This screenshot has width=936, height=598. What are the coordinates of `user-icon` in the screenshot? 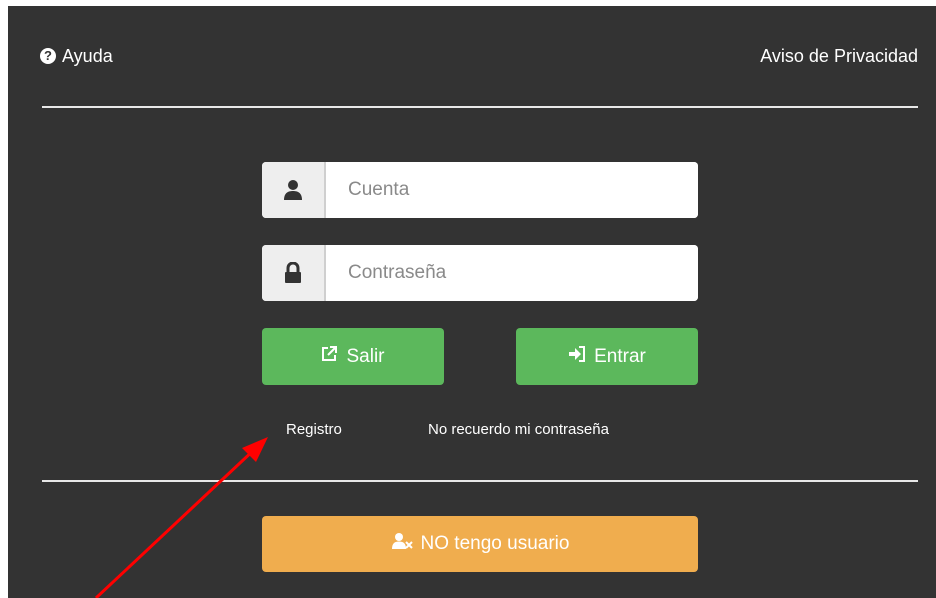 It's located at (294, 190).